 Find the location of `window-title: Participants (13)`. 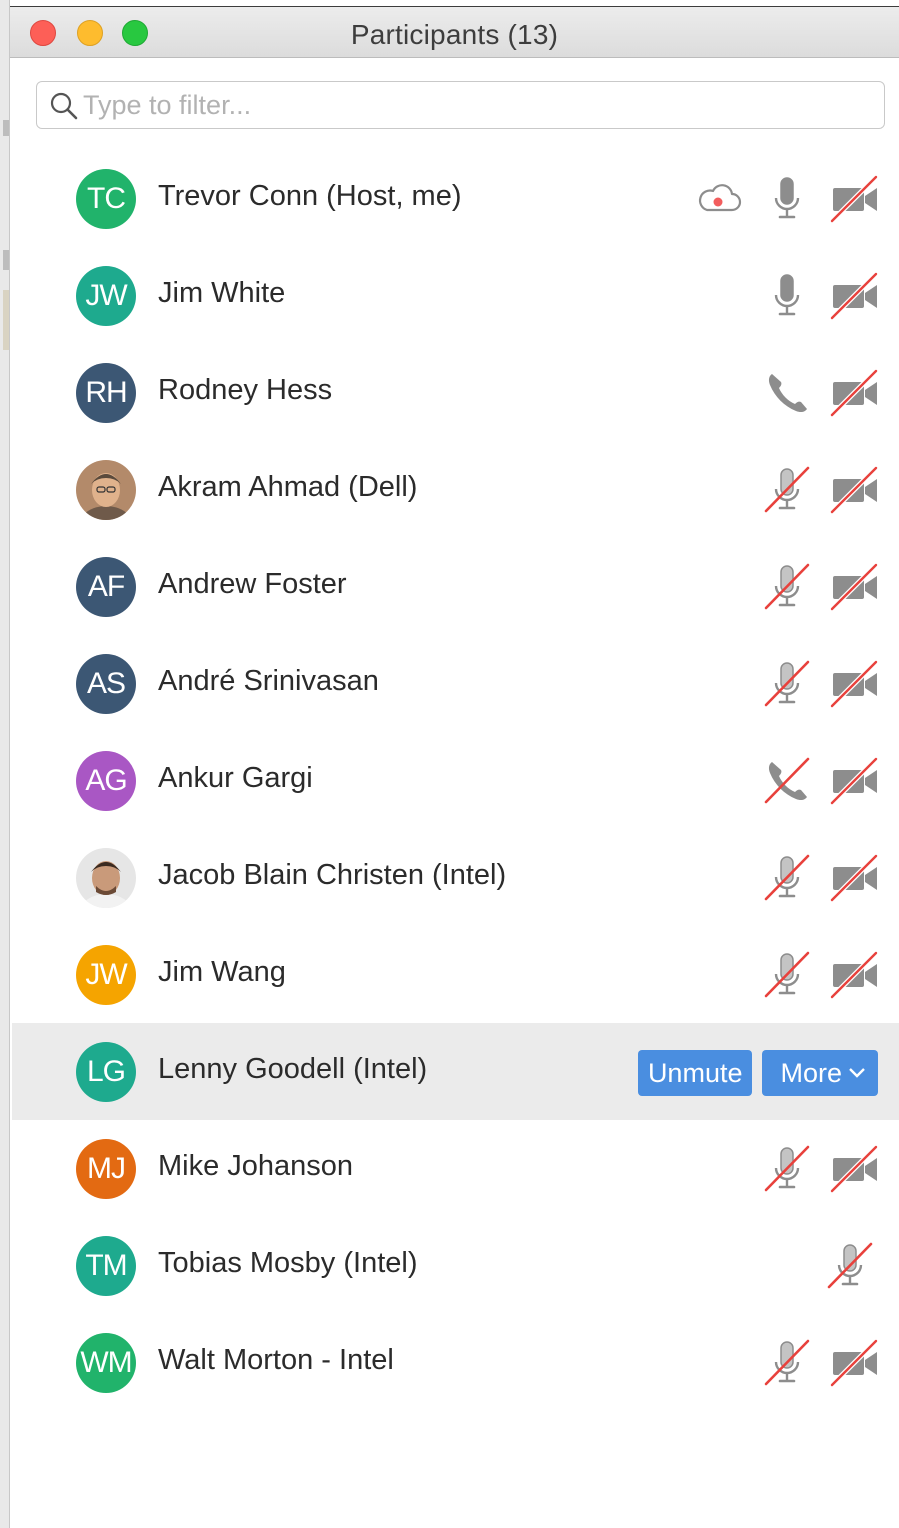

window-title: Participants (13) is located at coordinates (454, 34).